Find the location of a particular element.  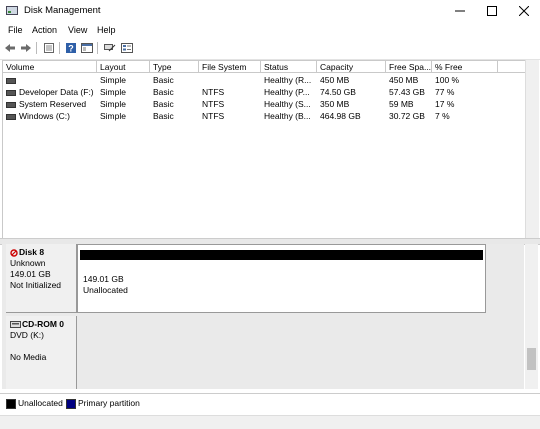

back-arrow-icon is located at coordinates (10, 48).